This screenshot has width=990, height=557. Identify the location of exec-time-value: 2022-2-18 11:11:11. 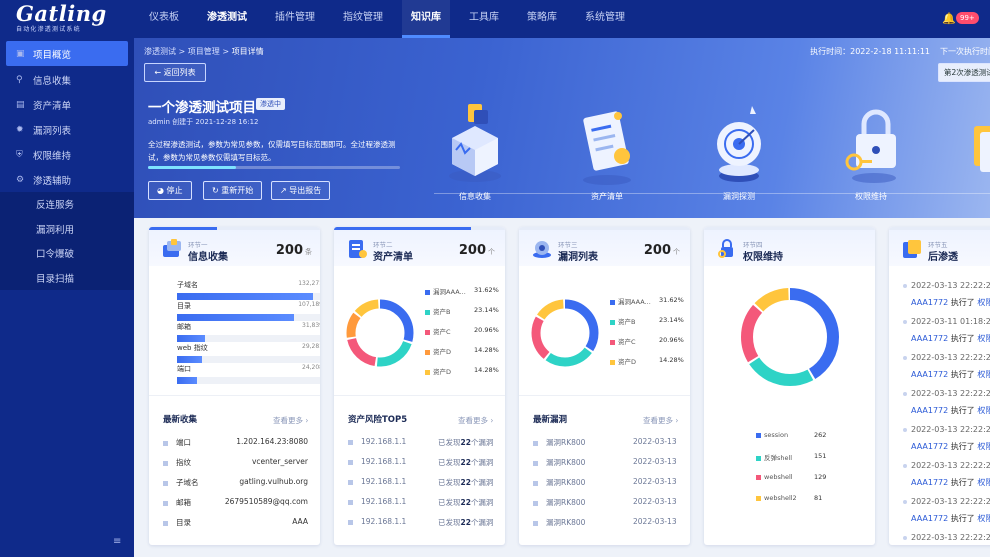
(890, 51).